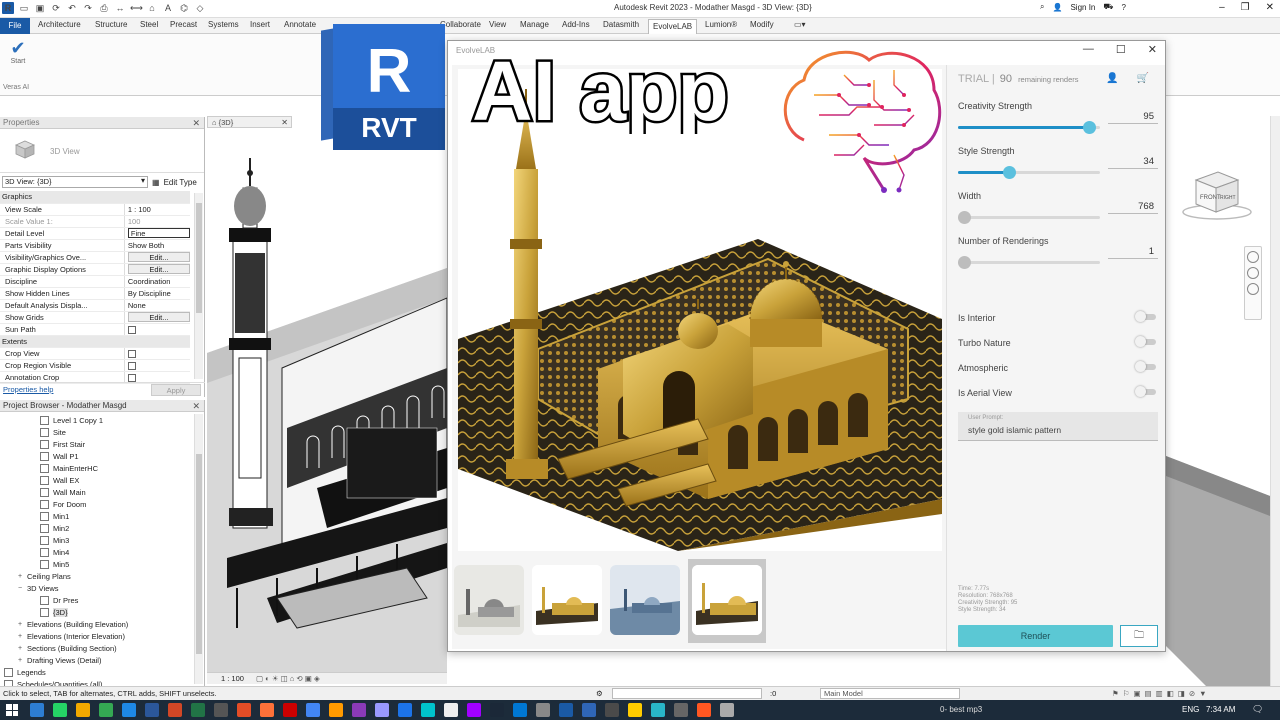  I want to click on help-icon: ?, so click(1123, 7).